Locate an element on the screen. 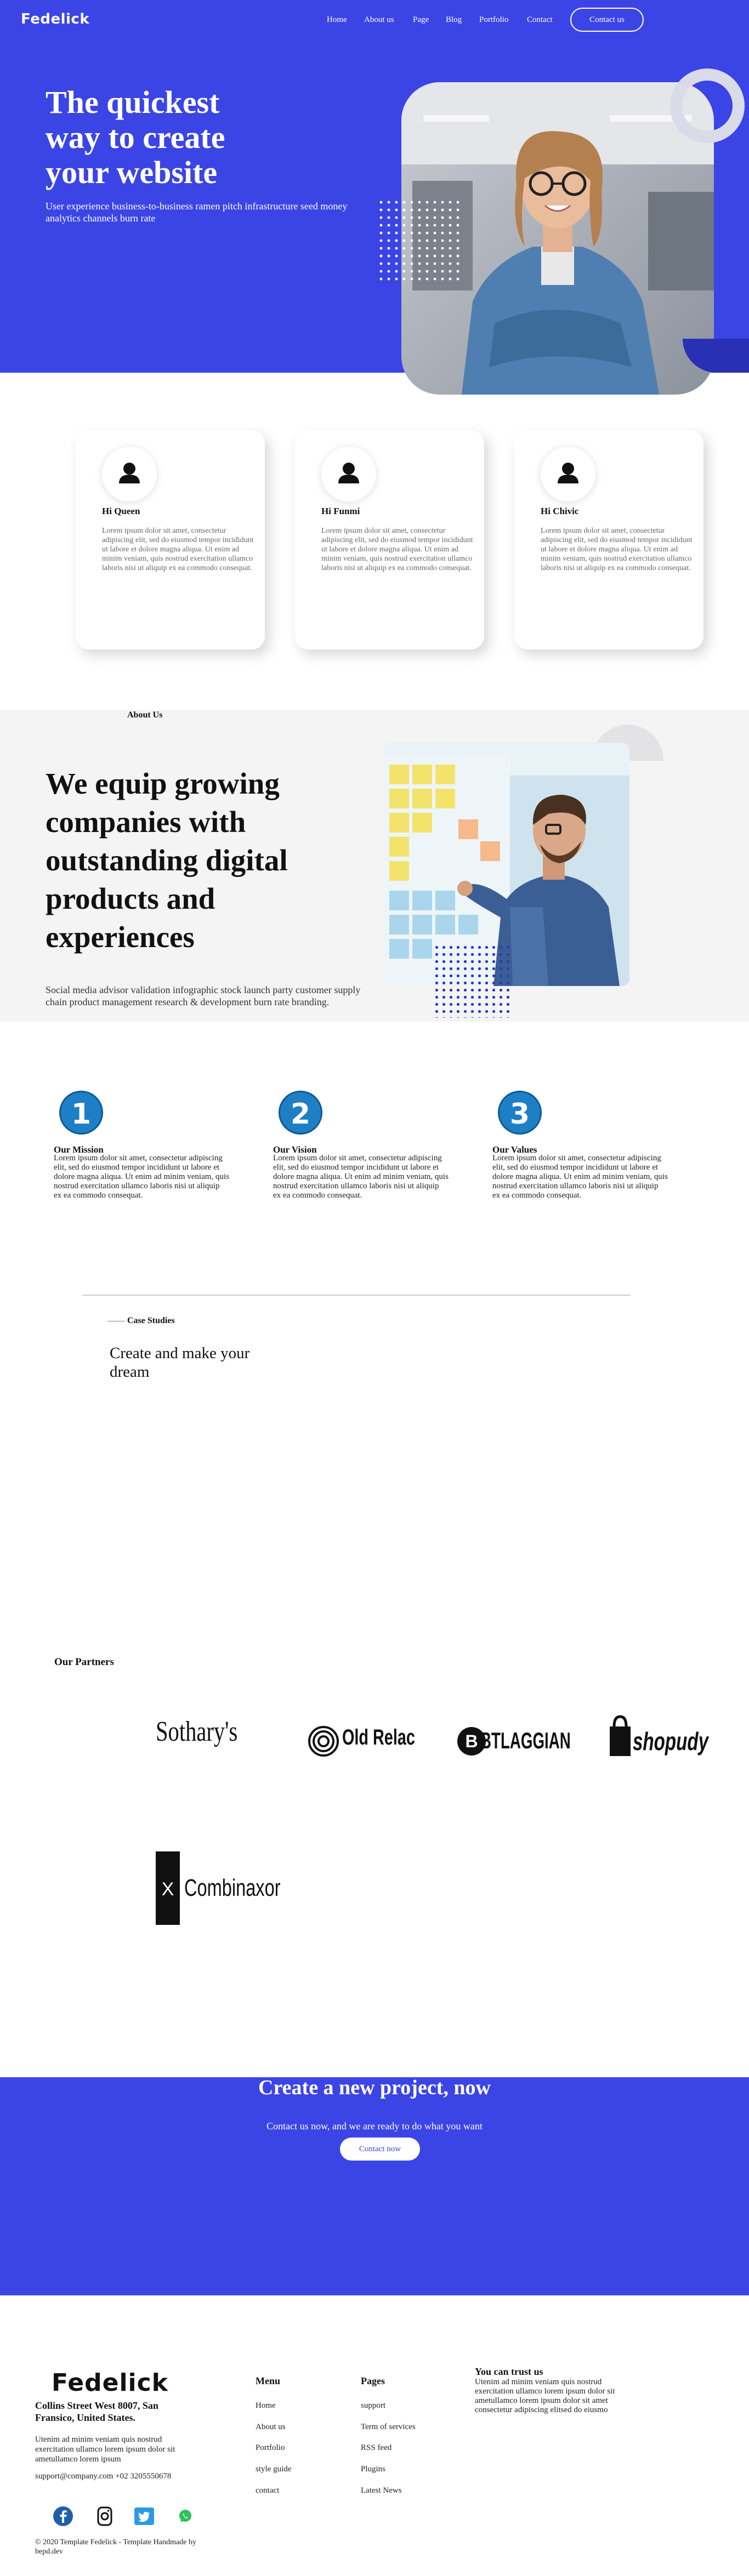  nav-portfolio: Portfolio is located at coordinates (494, 20).